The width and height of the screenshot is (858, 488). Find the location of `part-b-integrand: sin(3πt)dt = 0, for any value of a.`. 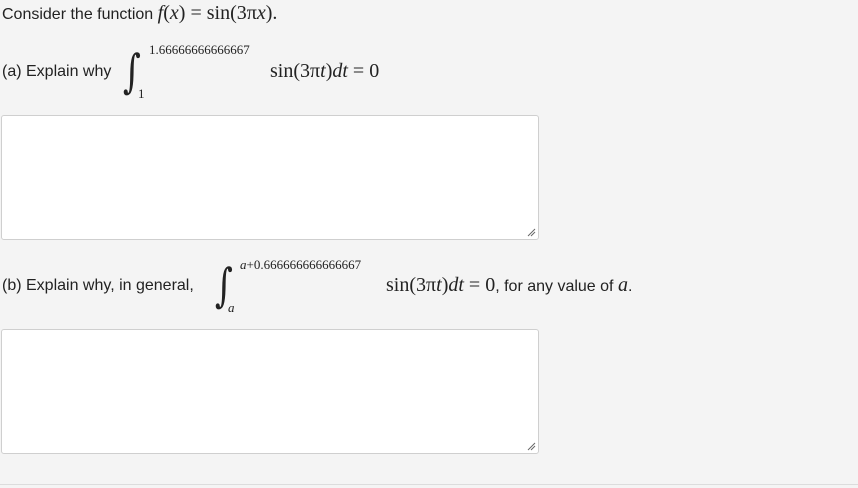

part-b-integrand: sin(3πt)dt = 0, for any value of a. is located at coordinates (509, 285).